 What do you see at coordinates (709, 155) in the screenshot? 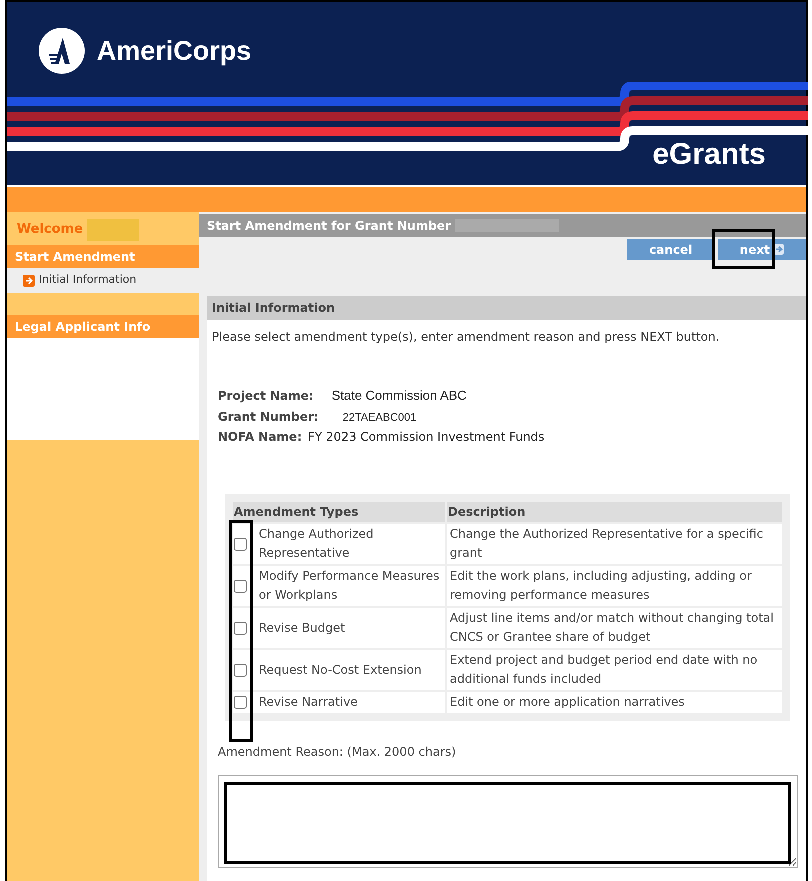
I see `product-name: eGrants` at bounding box center [709, 155].